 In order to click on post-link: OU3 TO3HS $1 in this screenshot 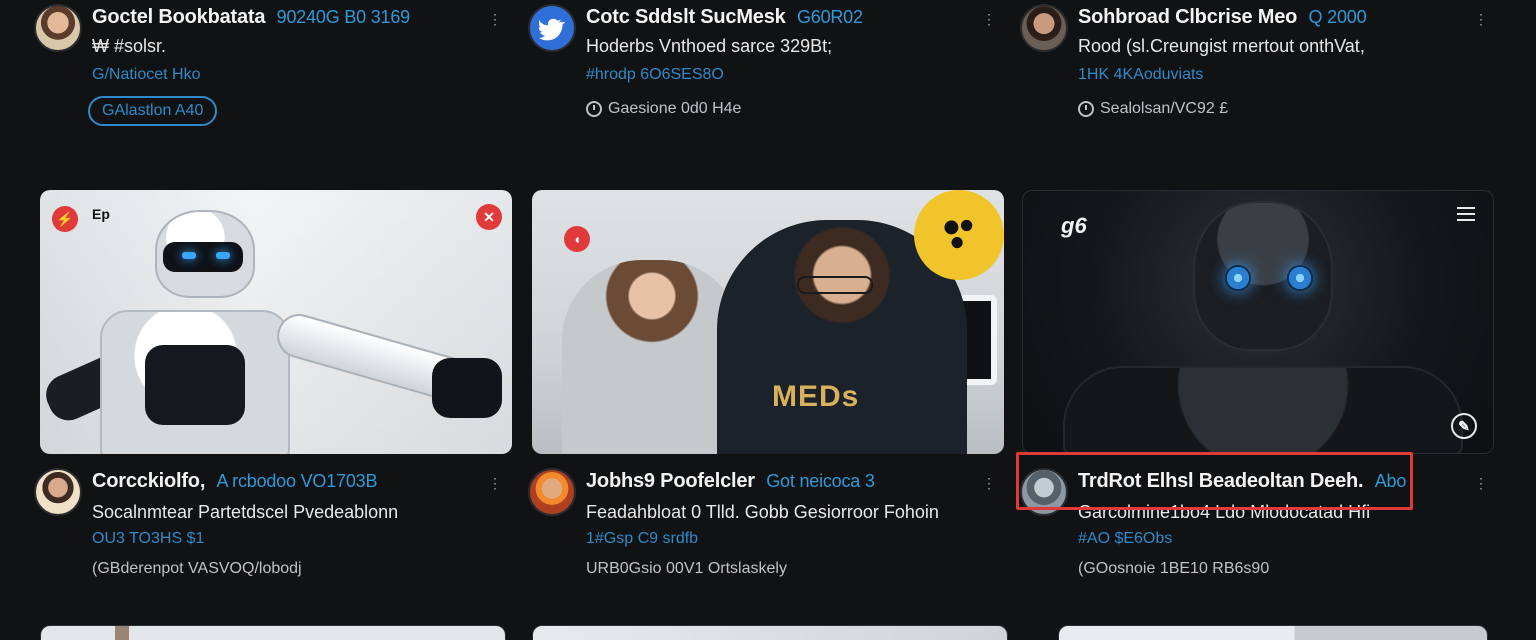, I will do `click(148, 539)`.